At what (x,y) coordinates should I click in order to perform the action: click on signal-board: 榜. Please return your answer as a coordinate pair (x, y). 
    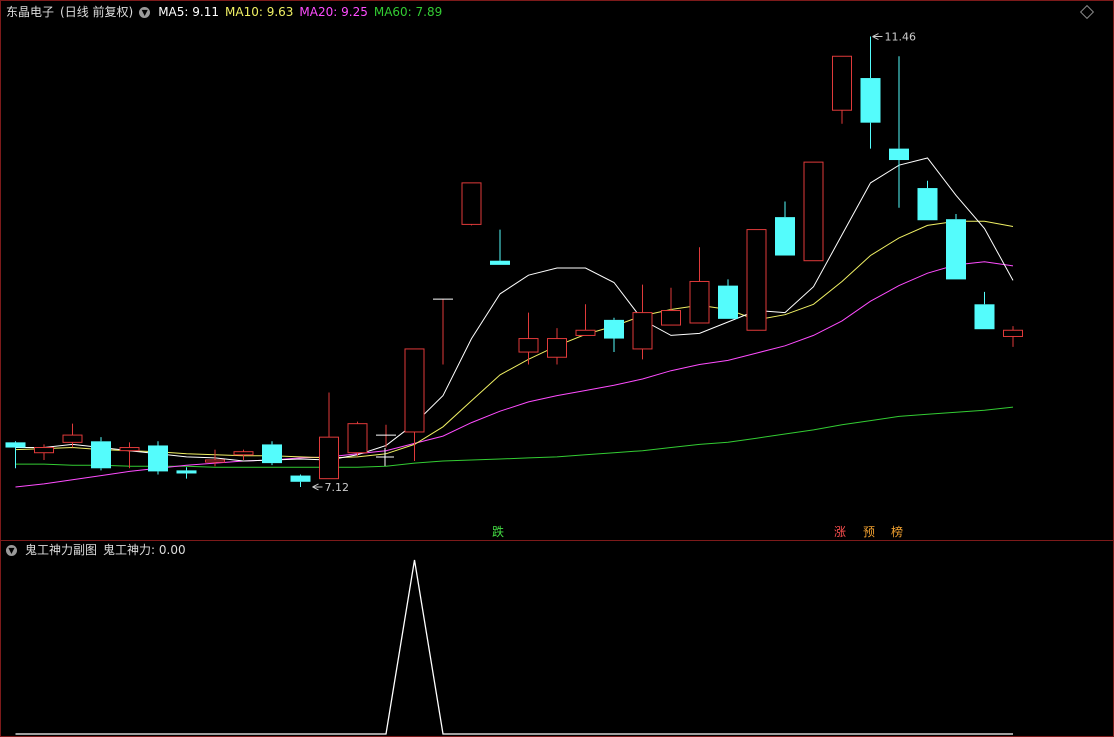
    Looking at the image, I should click on (897, 532).